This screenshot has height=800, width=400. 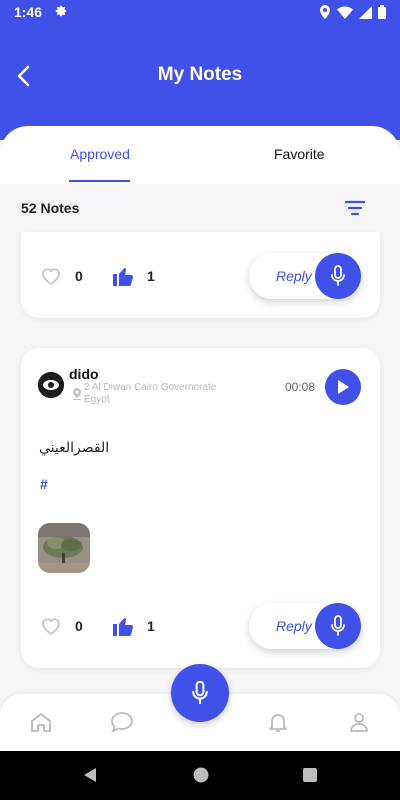 What do you see at coordinates (84, 374) in the screenshot?
I see `note-author: dido` at bounding box center [84, 374].